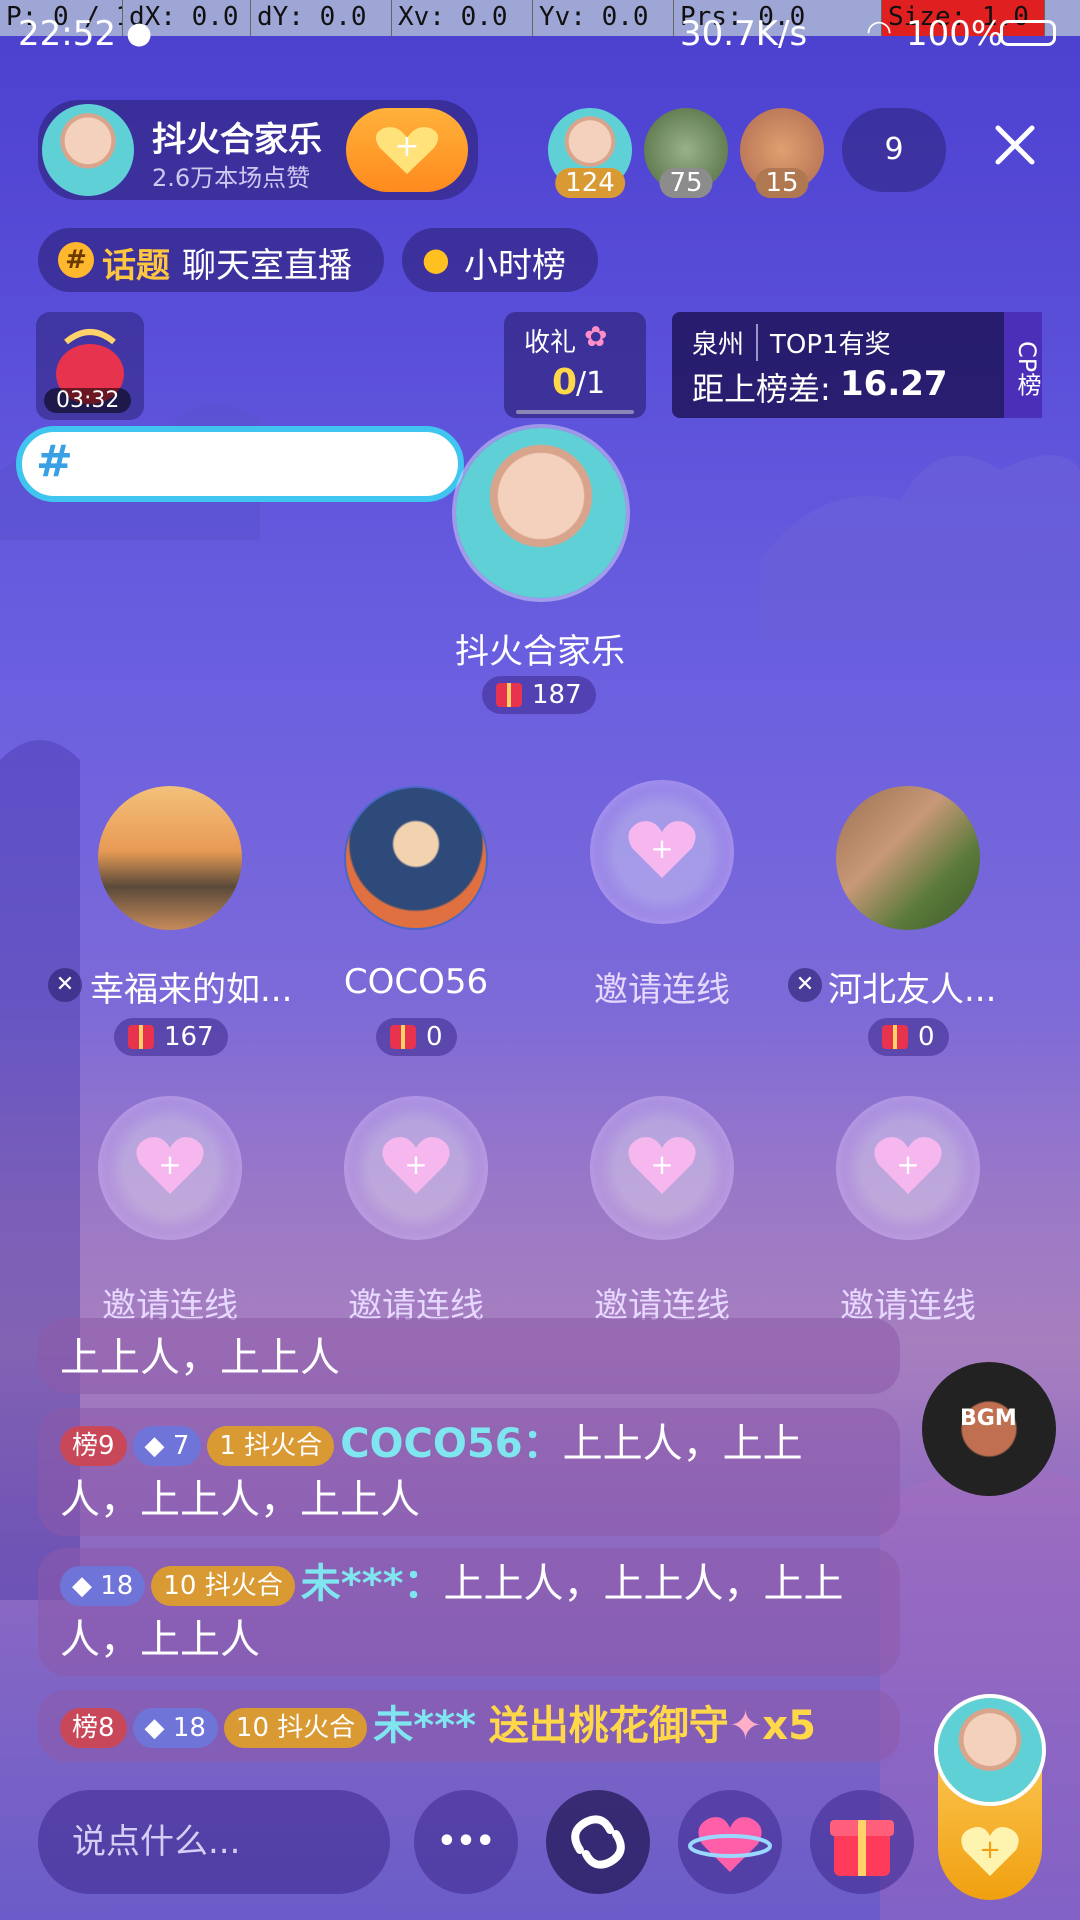 The height and width of the screenshot is (1920, 1080). Describe the element at coordinates (93, 1728) in the screenshot. I see `rank-badge: 榜8` at that location.